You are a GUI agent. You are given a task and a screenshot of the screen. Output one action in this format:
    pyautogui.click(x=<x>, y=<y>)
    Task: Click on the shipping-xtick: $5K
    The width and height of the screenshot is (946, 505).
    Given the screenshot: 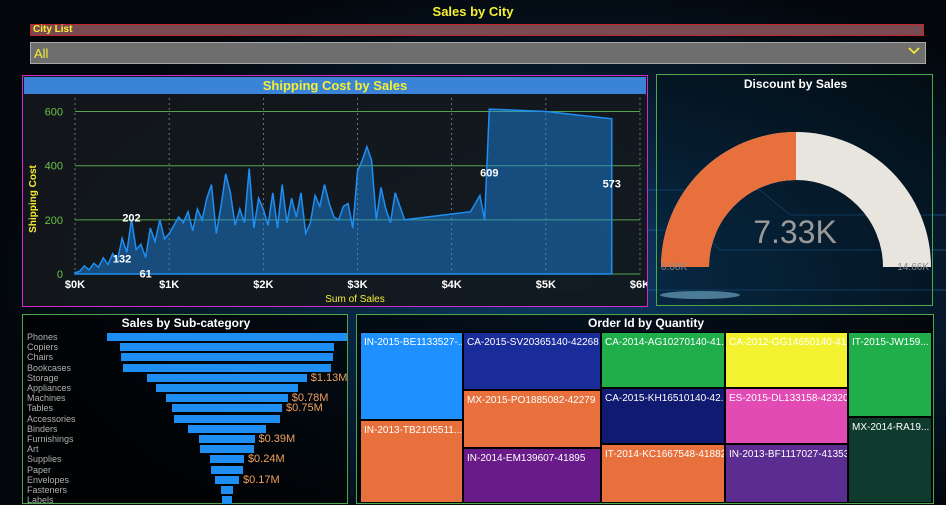 What is the action you would take?
    pyautogui.click(x=546, y=285)
    